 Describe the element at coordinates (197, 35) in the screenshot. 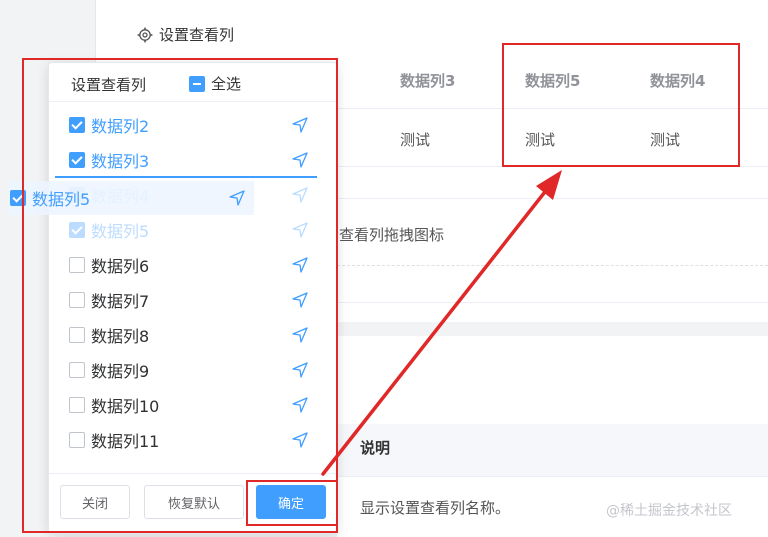

I see `settings-link-label: 设置查看列` at that location.